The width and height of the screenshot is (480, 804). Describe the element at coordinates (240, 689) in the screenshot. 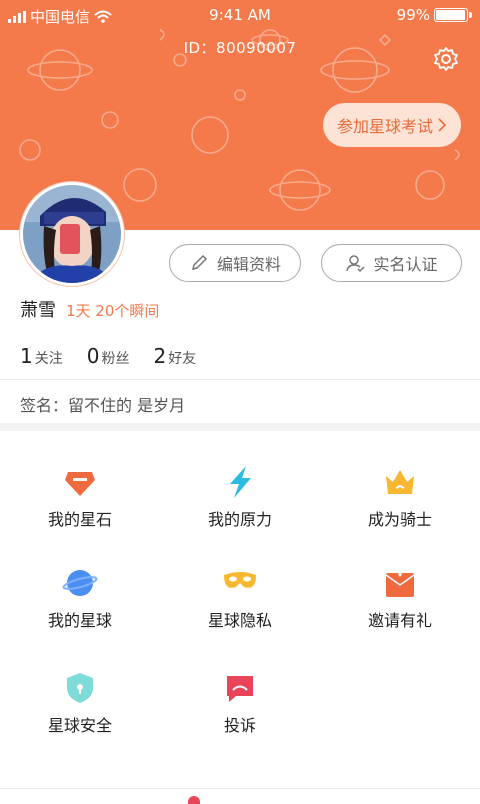

I see `complaint-icon` at that location.